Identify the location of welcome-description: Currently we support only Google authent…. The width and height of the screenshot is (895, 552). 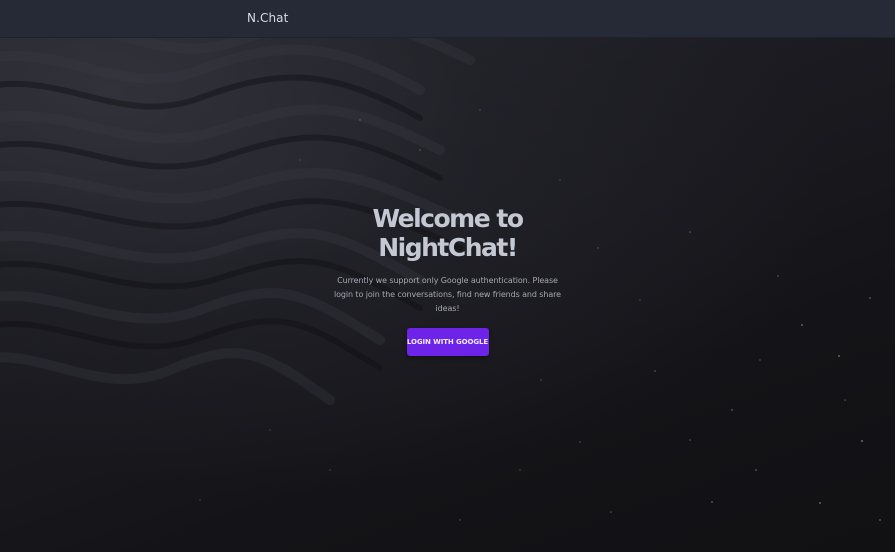
(447, 294).